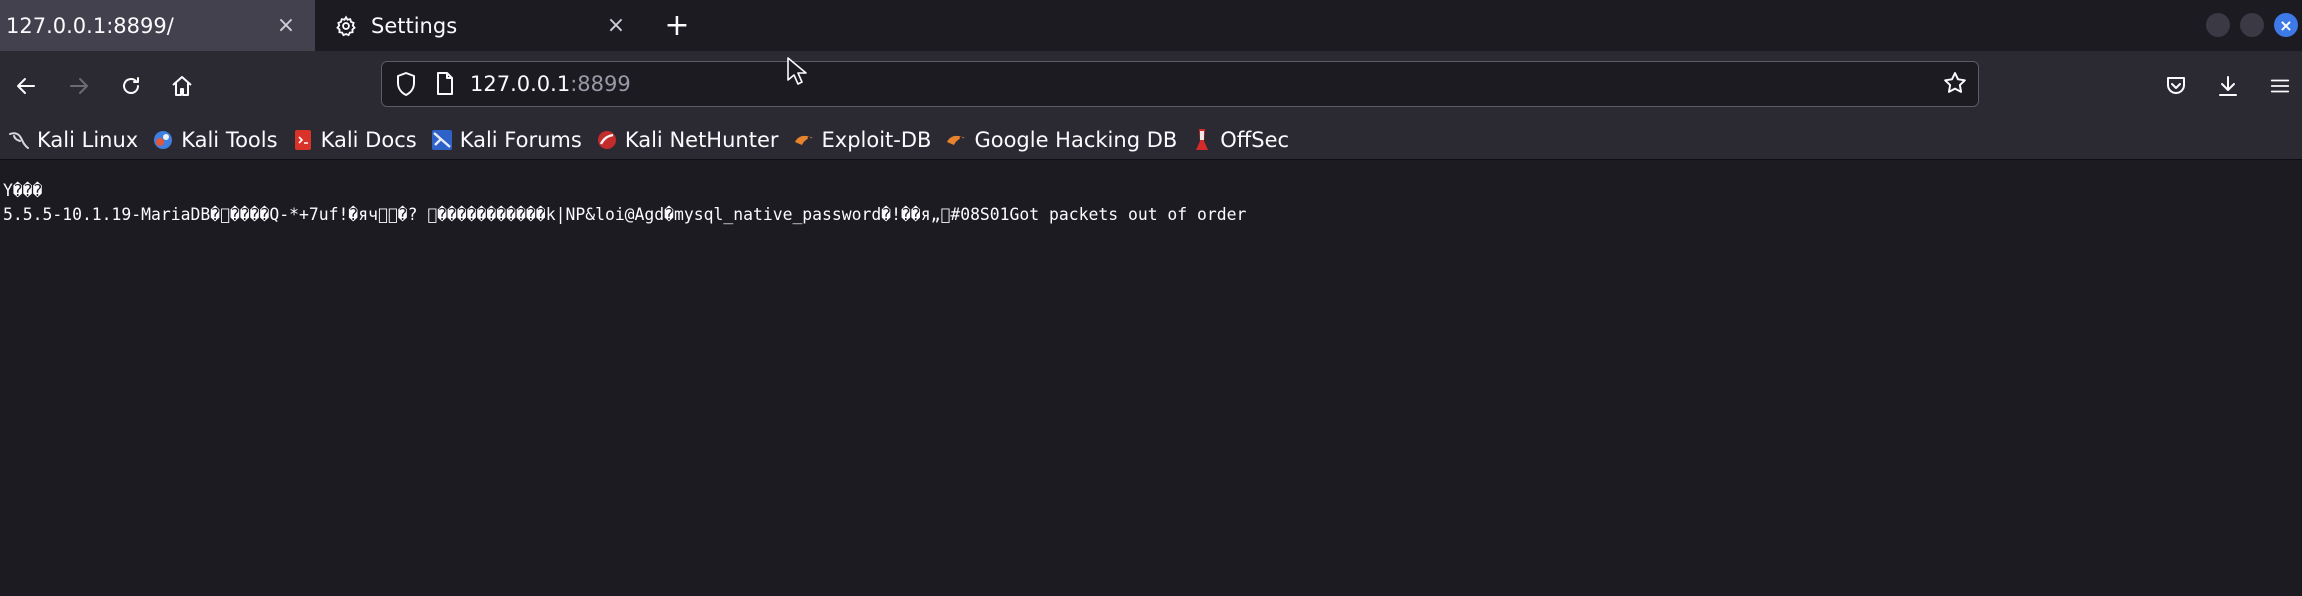  What do you see at coordinates (1955, 85) in the screenshot?
I see `bookmark-star-icon` at bounding box center [1955, 85].